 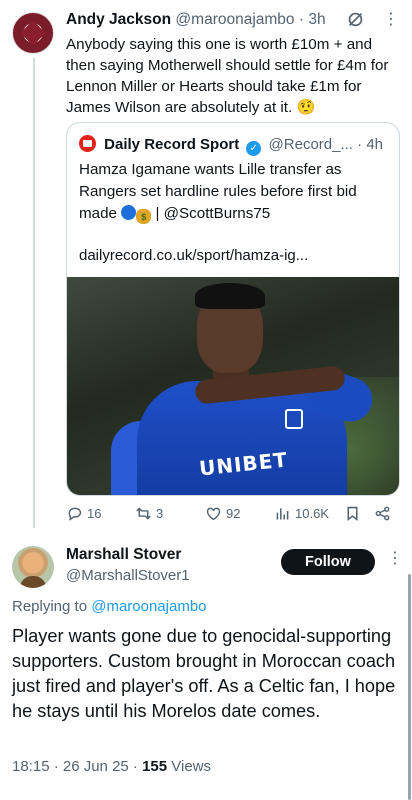 What do you see at coordinates (230, 296) in the screenshot?
I see `photo-hair` at bounding box center [230, 296].